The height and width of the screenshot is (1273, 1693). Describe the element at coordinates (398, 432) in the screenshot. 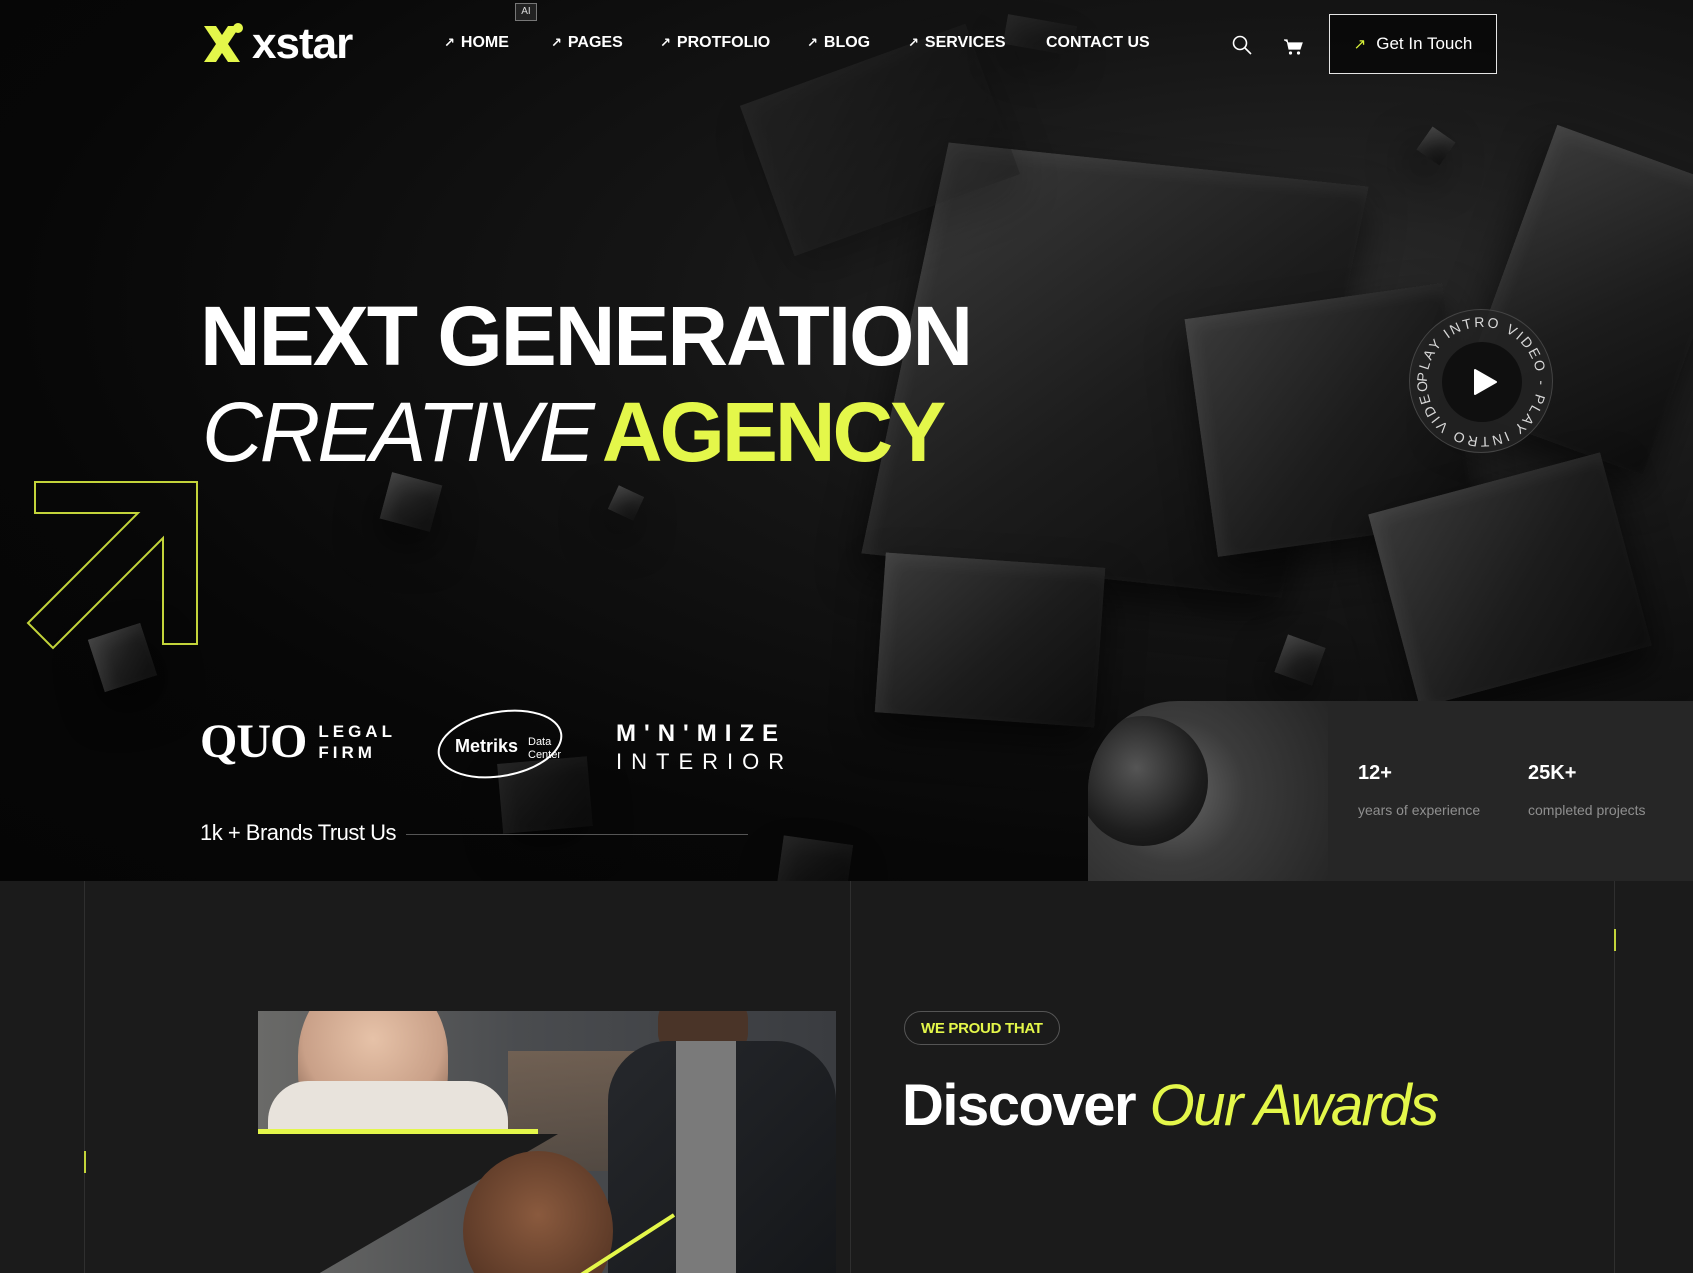

I see `headline-italic-word: CREATIVE` at that location.